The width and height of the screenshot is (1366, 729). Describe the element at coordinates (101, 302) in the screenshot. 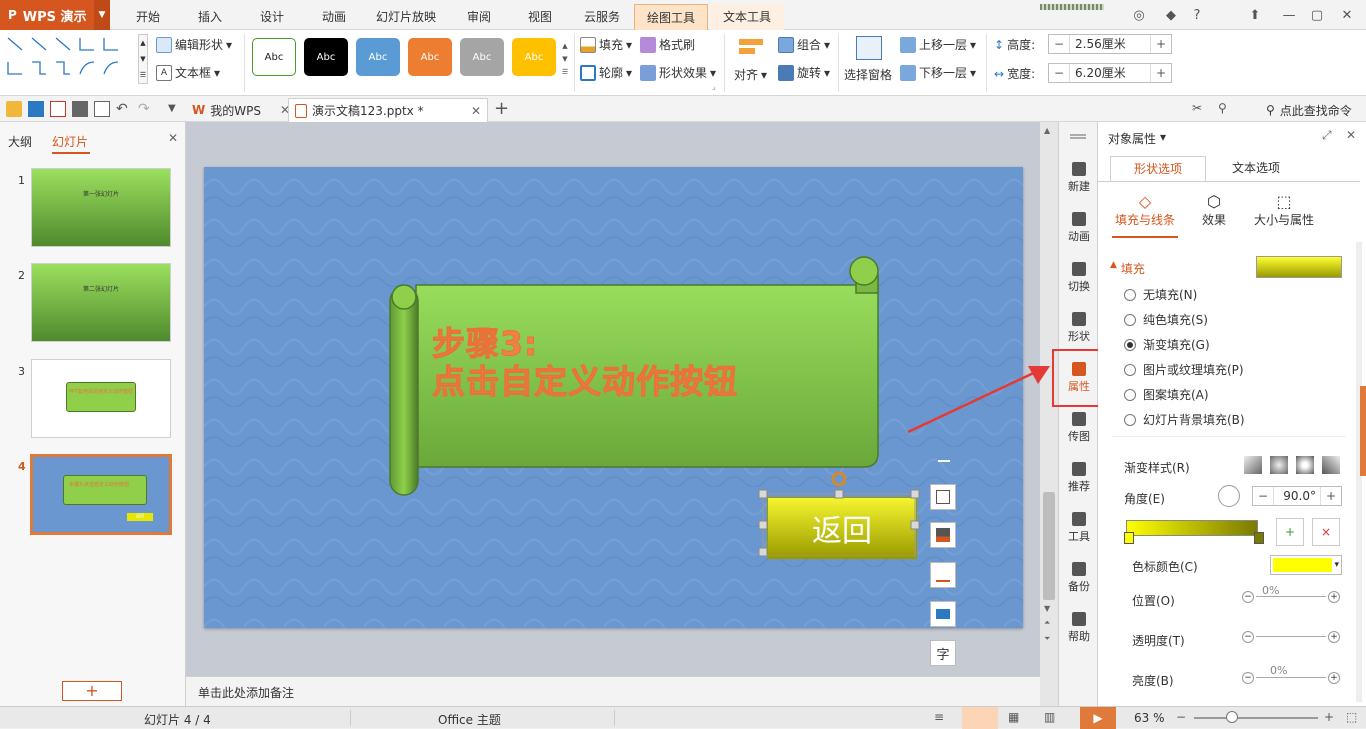

I see `slide-thumbnail-2: 第二张幻灯片` at that location.